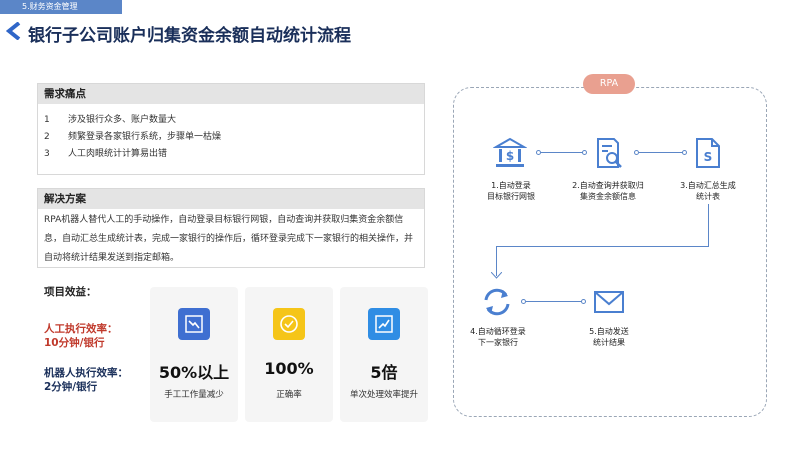 Image resolution: width=800 pixels, height=450 pixels. What do you see at coordinates (511, 191) in the screenshot?
I see `flow-step-1: 1.自动登录 目标银行网银` at bounding box center [511, 191].